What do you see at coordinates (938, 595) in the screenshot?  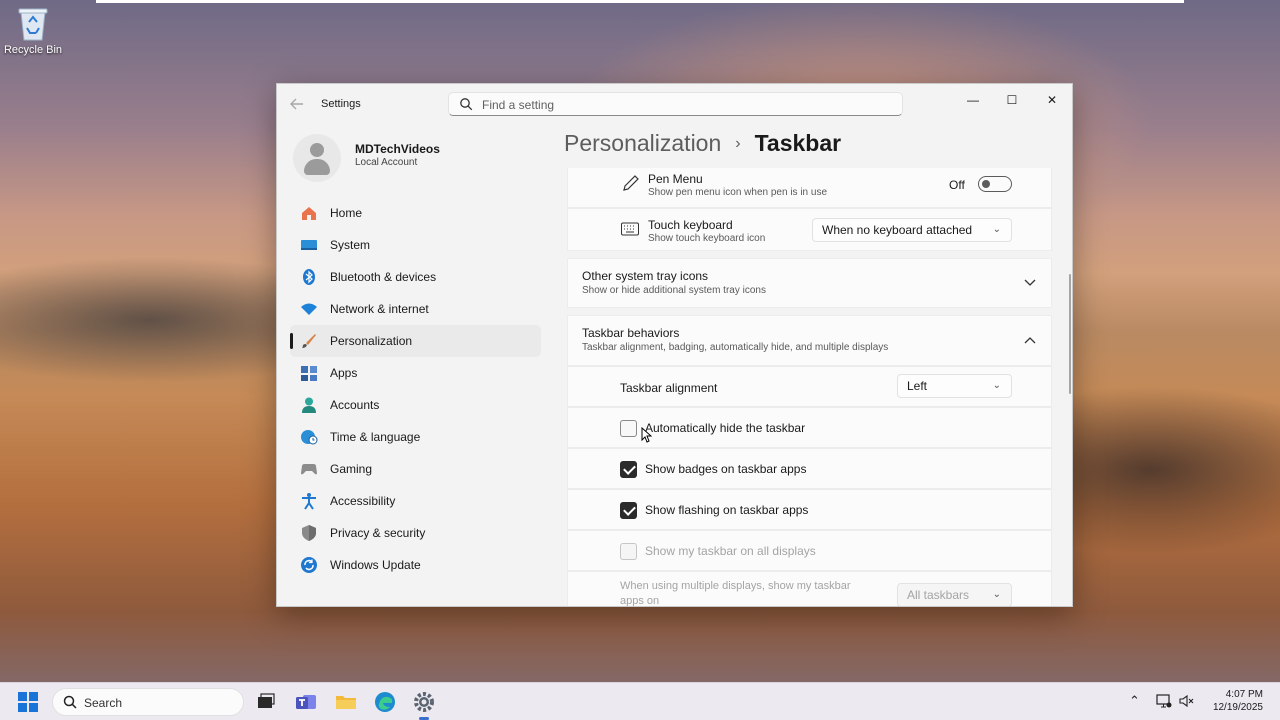 I see `dropdown-value: All taskbars` at bounding box center [938, 595].